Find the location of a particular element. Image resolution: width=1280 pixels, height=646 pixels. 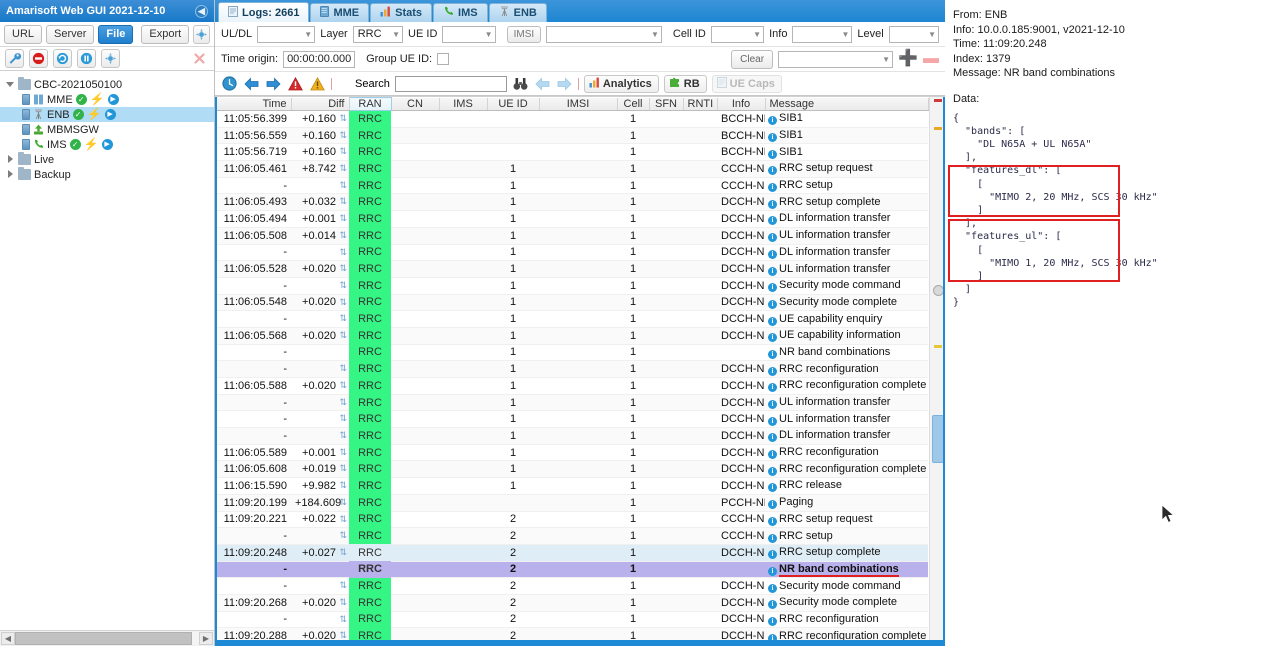

tab-stats: Stats is located at coordinates (401, 12).